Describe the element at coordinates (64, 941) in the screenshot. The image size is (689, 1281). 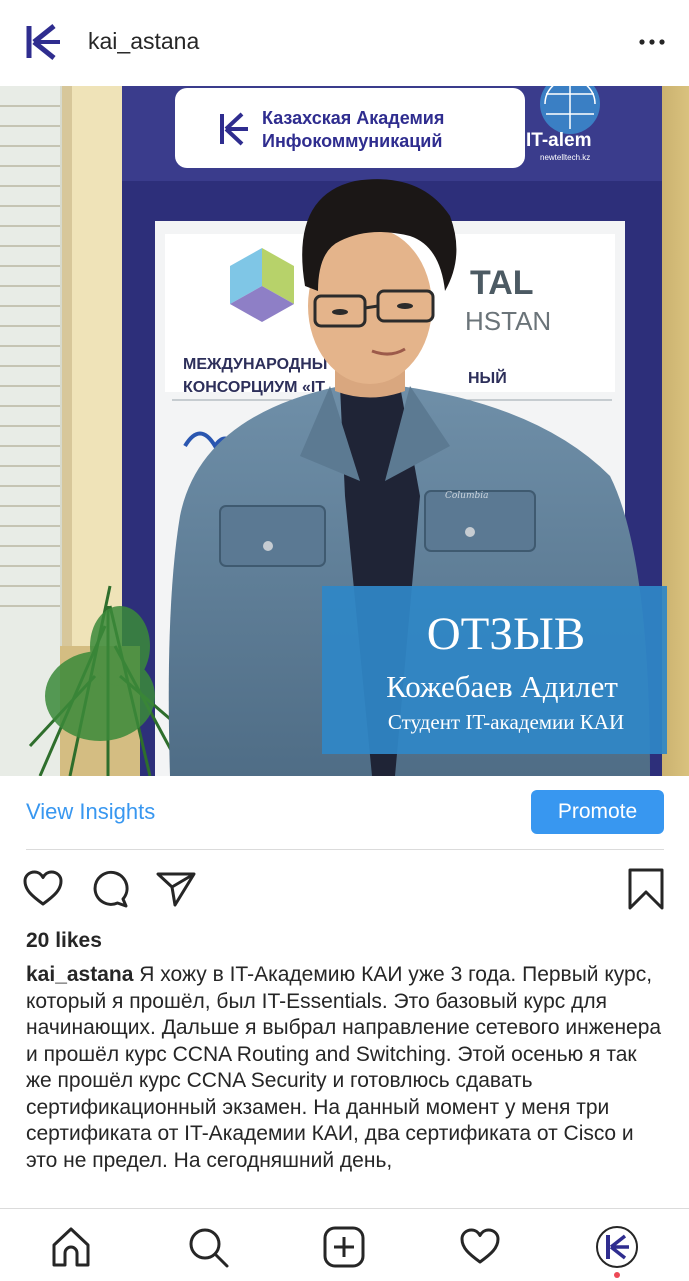
I see `likes-count: 20 likes` at that location.